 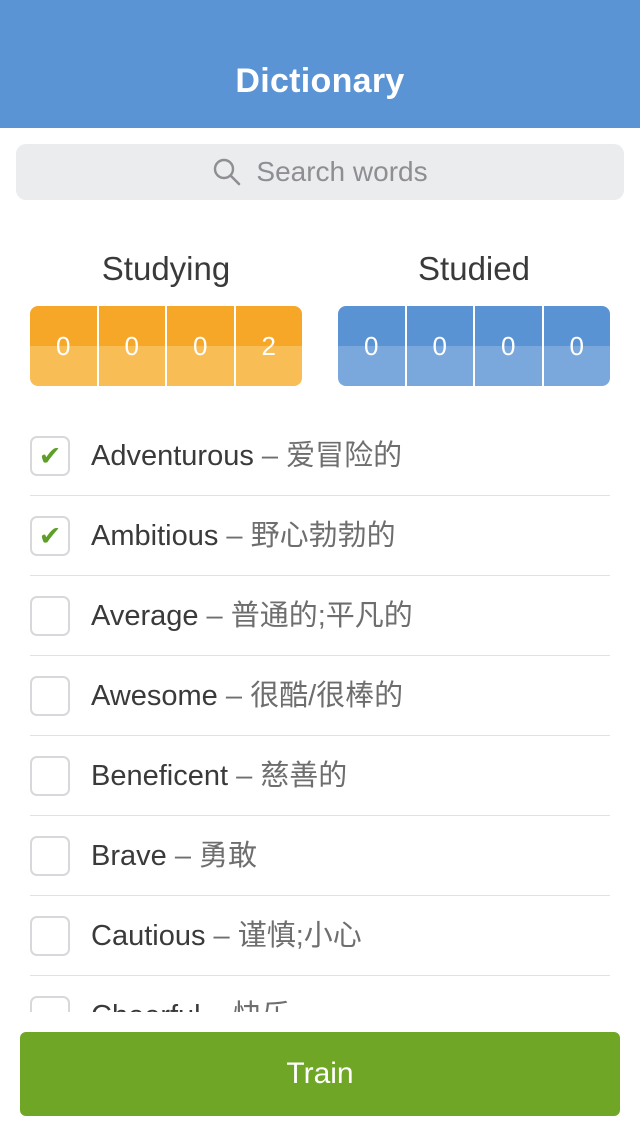 What do you see at coordinates (129, 856) in the screenshot?
I see `word-english: Brave` at bounding box center [129, 856].